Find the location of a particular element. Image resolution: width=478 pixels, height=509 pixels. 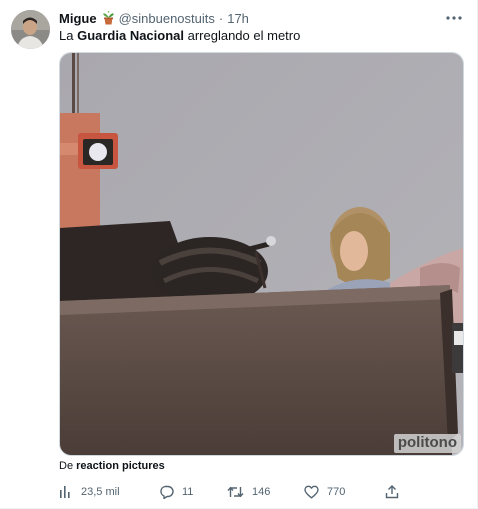

watermark-badge: politono is located at coordinates (427, 443).